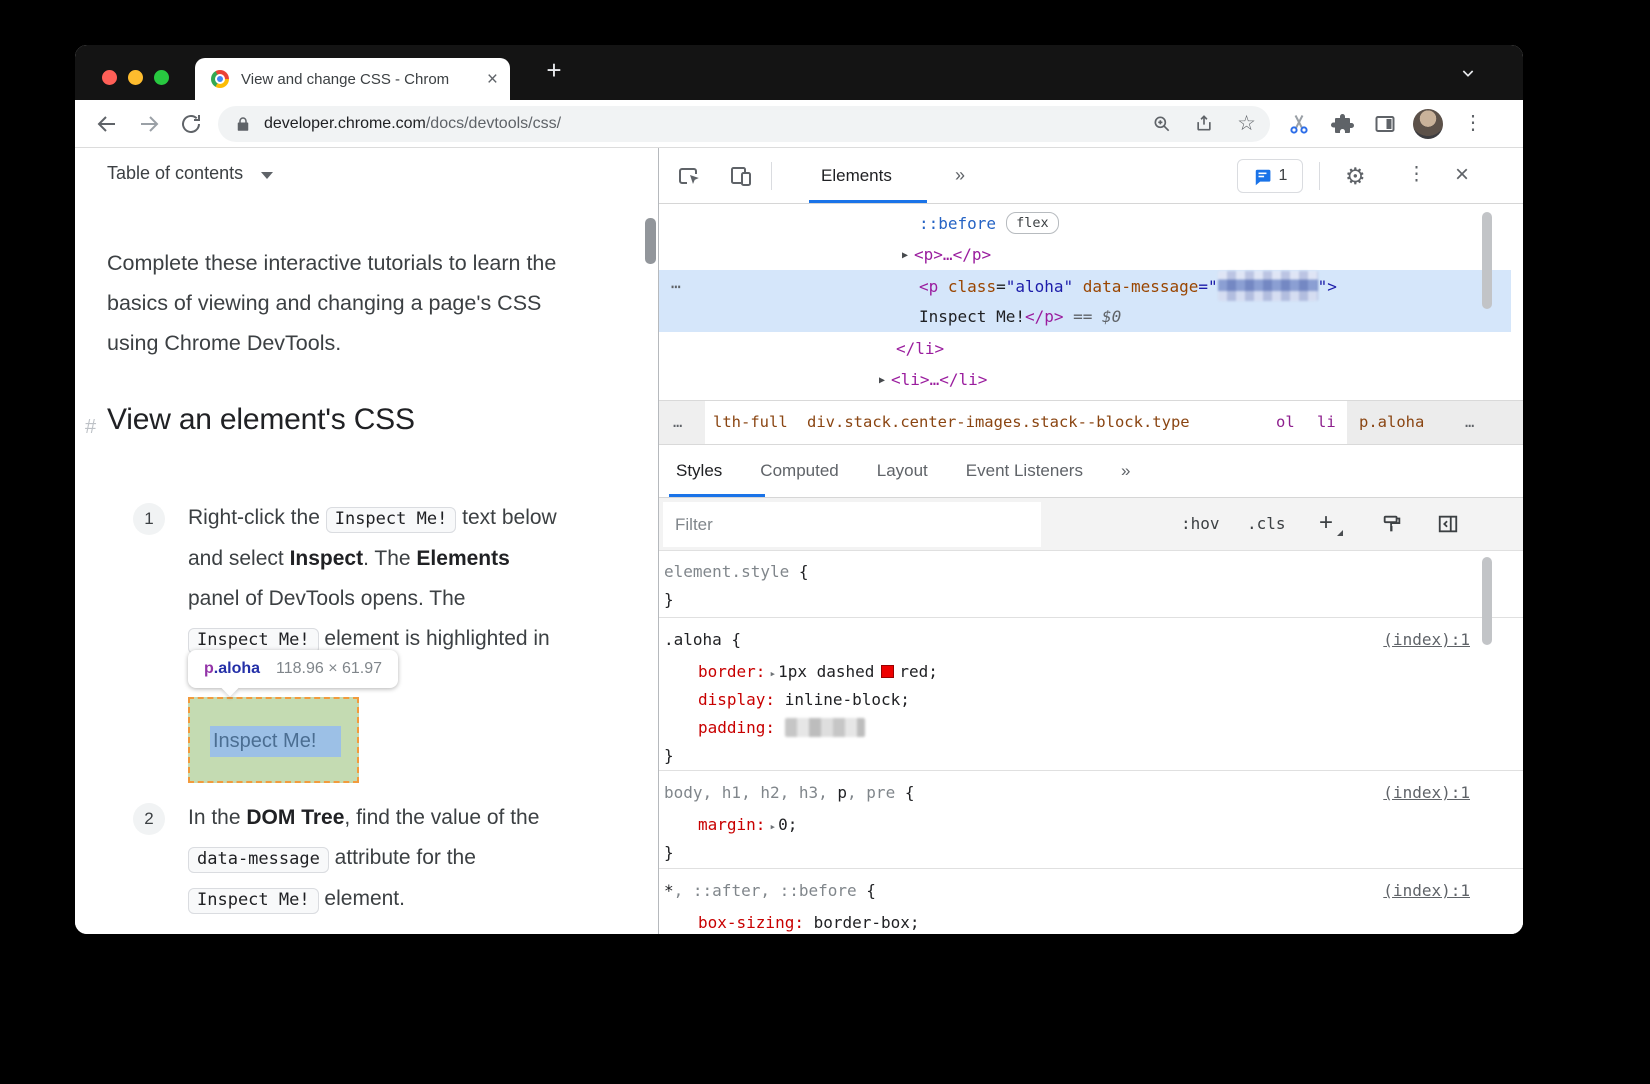 The width and height of the screenshot is (1650, 1084). What do you see at coordinates (1267, 286) in the screenshot?
I see `redacted-attribute-value` at bounding box center [1267, 286].